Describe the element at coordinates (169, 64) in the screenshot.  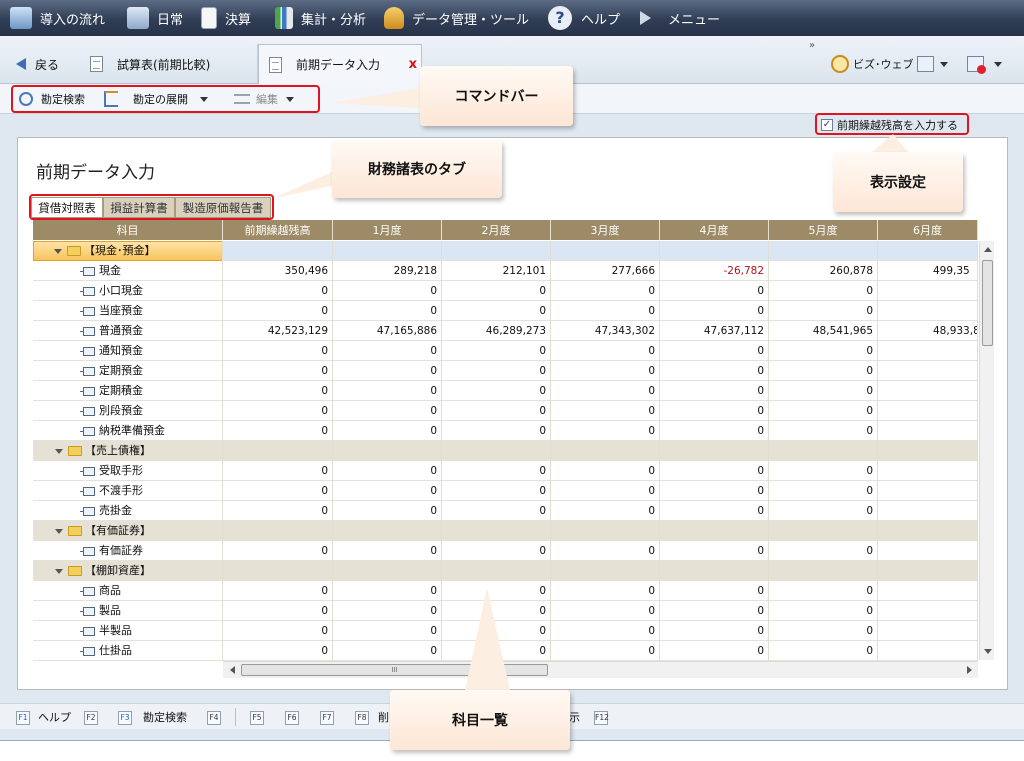
I see `tab-trial-balance: 試算表(前期比較)` at that location.